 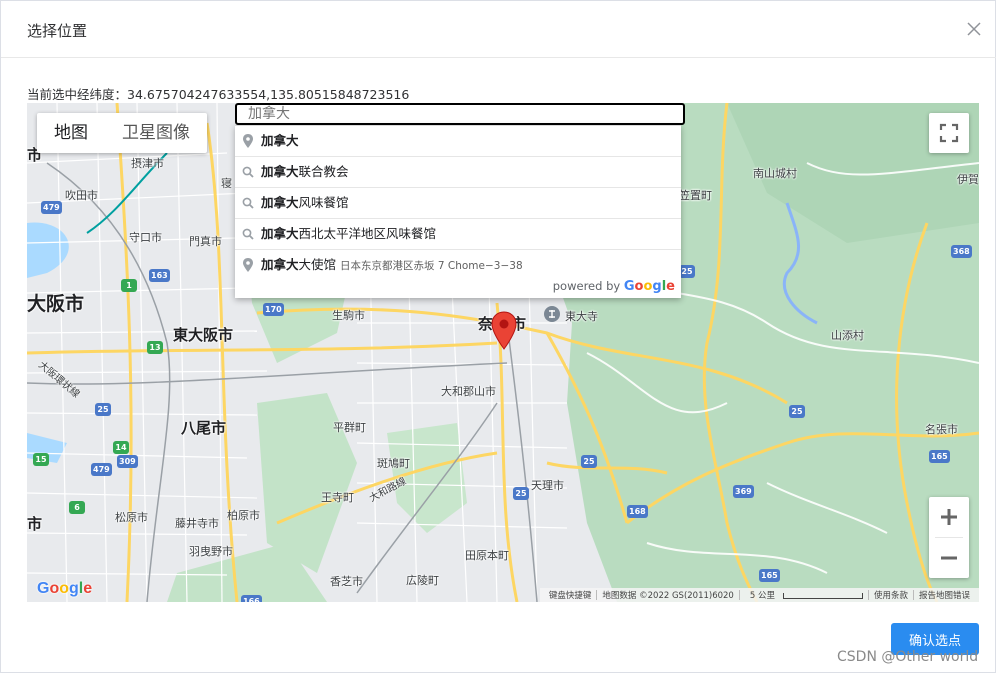 I want to click on terms-link: 使用条款, so click(x=891, y=595).